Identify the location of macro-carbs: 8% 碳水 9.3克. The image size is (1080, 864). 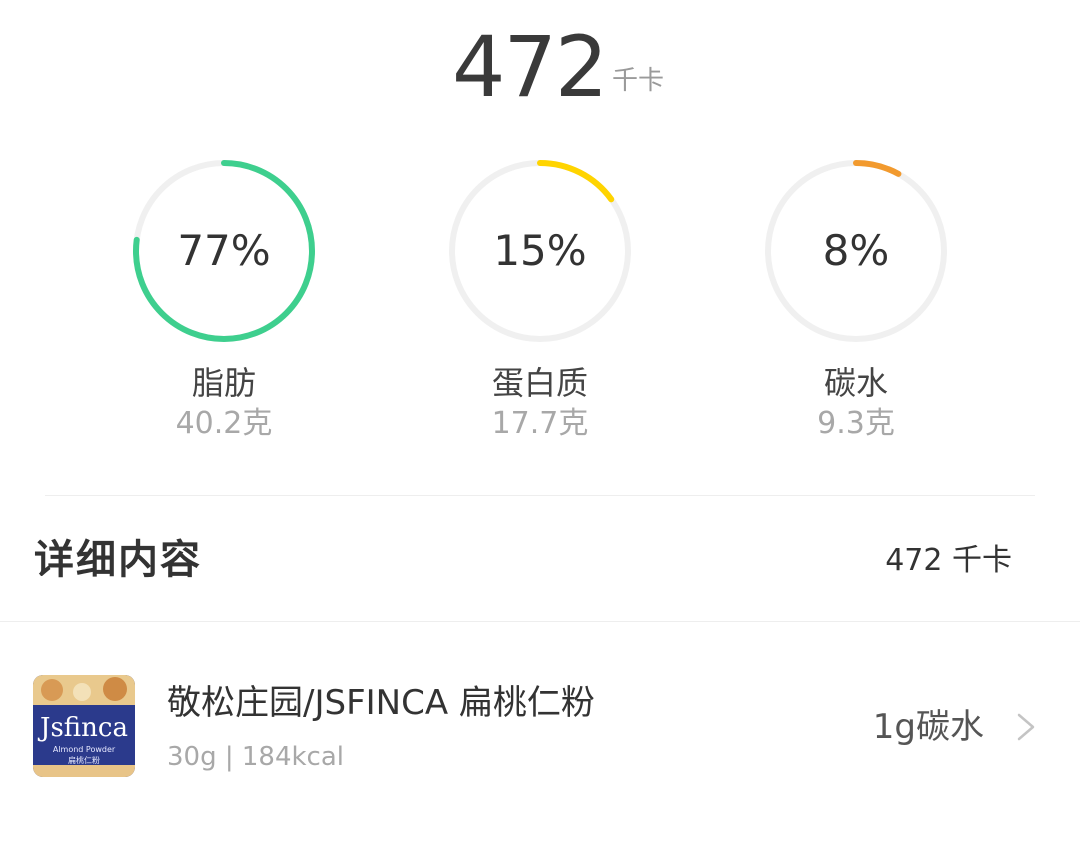
(856, 305).